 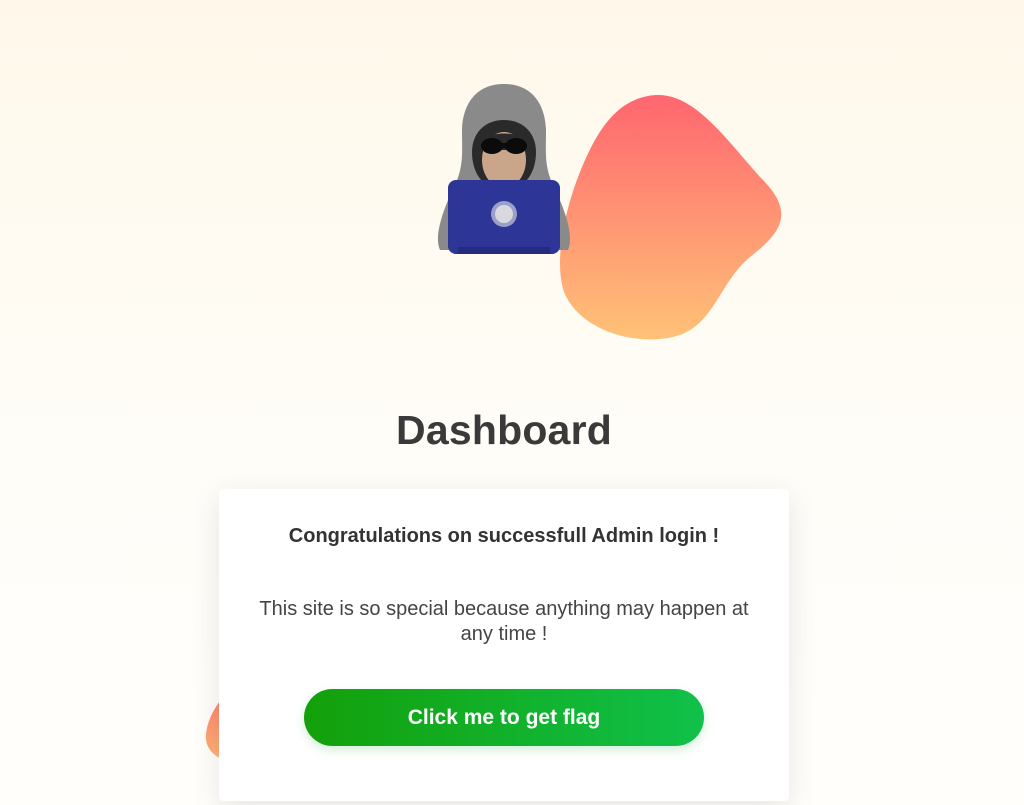 I want to click on get-flag-button: Click me to get flag, so click(x=504, y=717).